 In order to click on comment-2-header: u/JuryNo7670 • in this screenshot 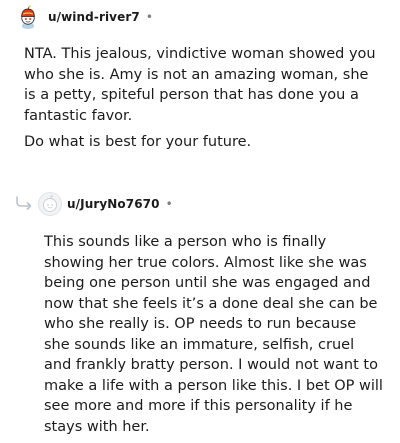, I will do `click(105, 204)`.